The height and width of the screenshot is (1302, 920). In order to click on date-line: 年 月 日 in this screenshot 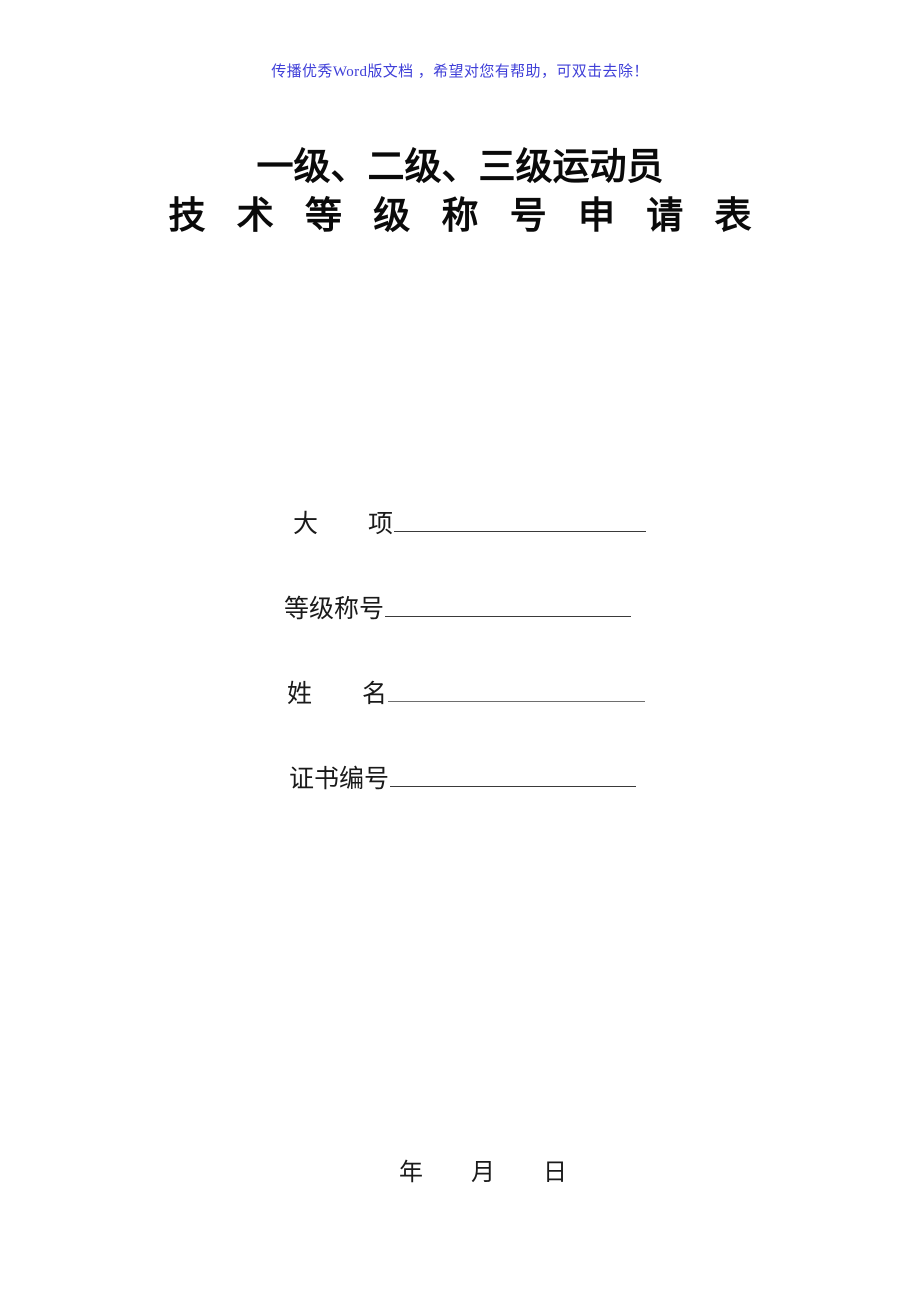, I will do `click(460, 1173)`.